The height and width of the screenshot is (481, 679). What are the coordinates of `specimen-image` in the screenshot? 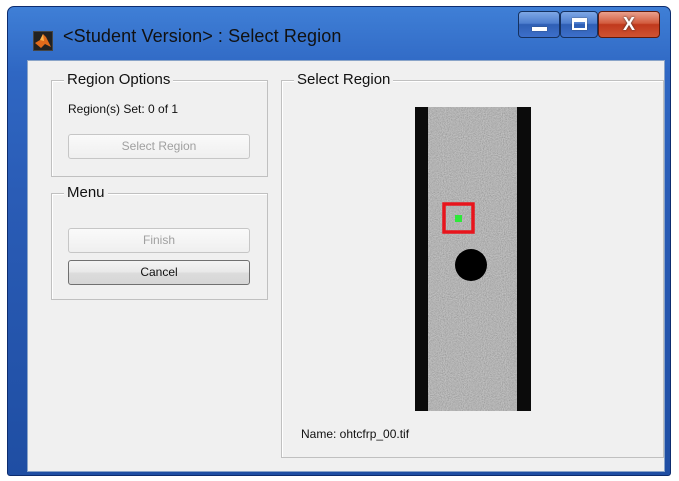 It's located at (473, 259).